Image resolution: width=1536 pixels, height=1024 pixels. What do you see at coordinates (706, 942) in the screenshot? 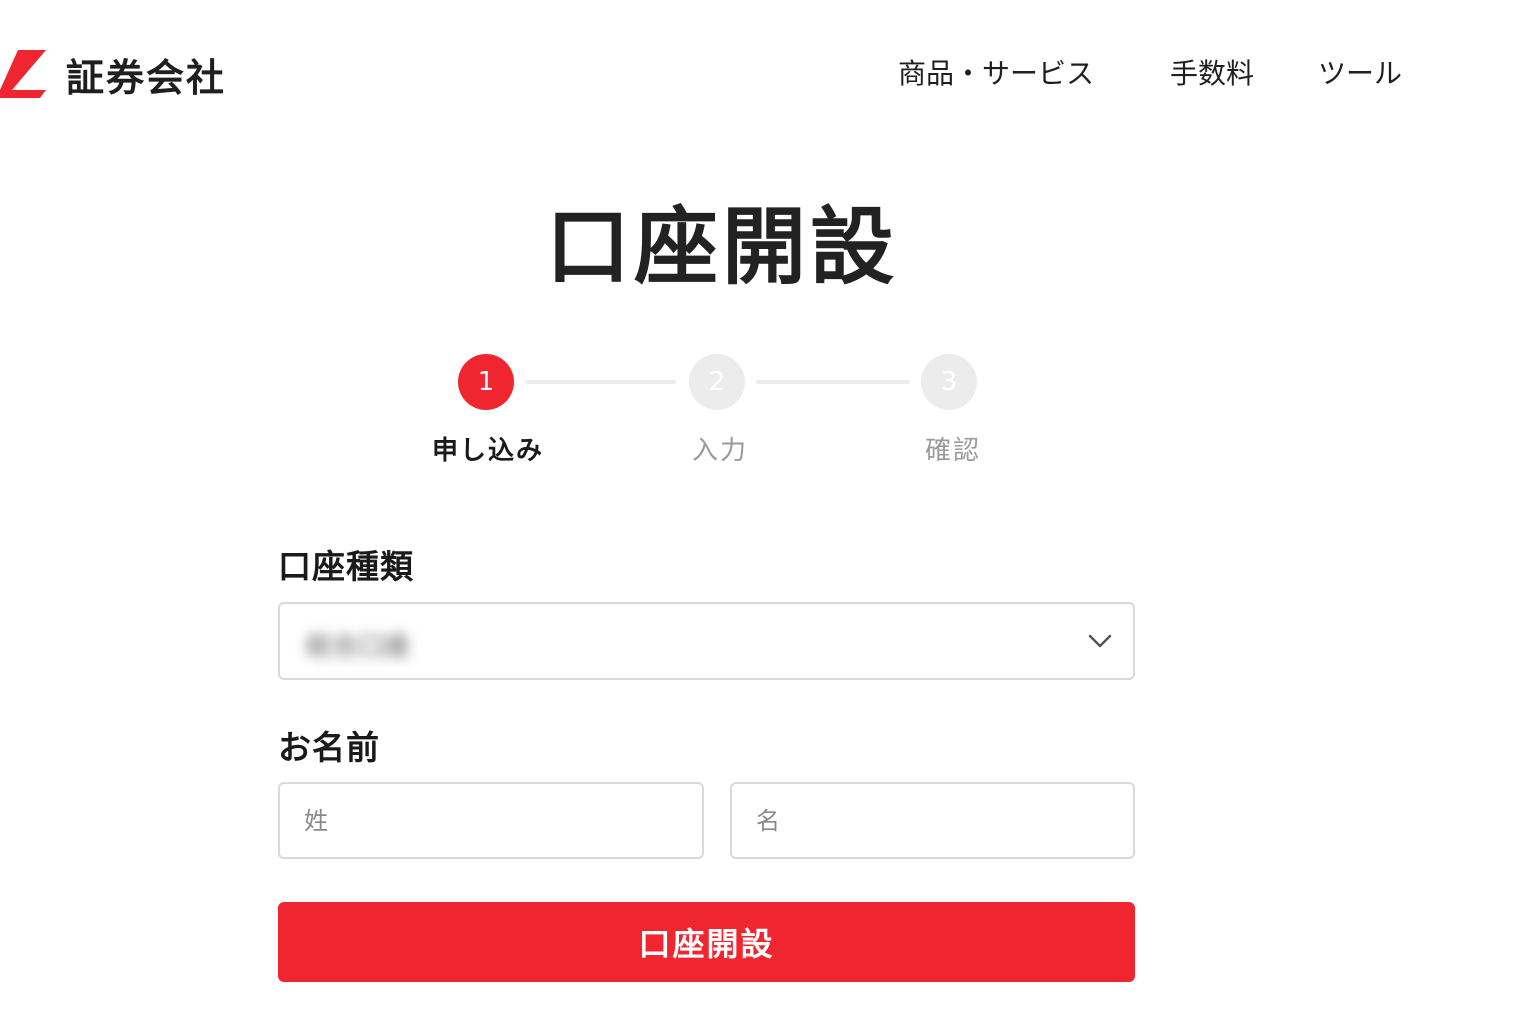
I see `open-account-button: 口座開設` at bounding box center [706, 942].